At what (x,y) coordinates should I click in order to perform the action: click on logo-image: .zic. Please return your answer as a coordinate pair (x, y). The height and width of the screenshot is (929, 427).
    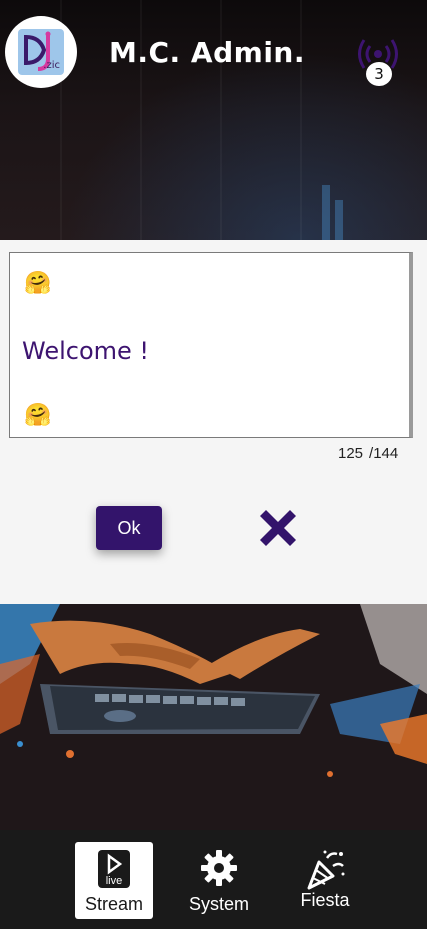
    Looking at the image, I should click on (41, 52).